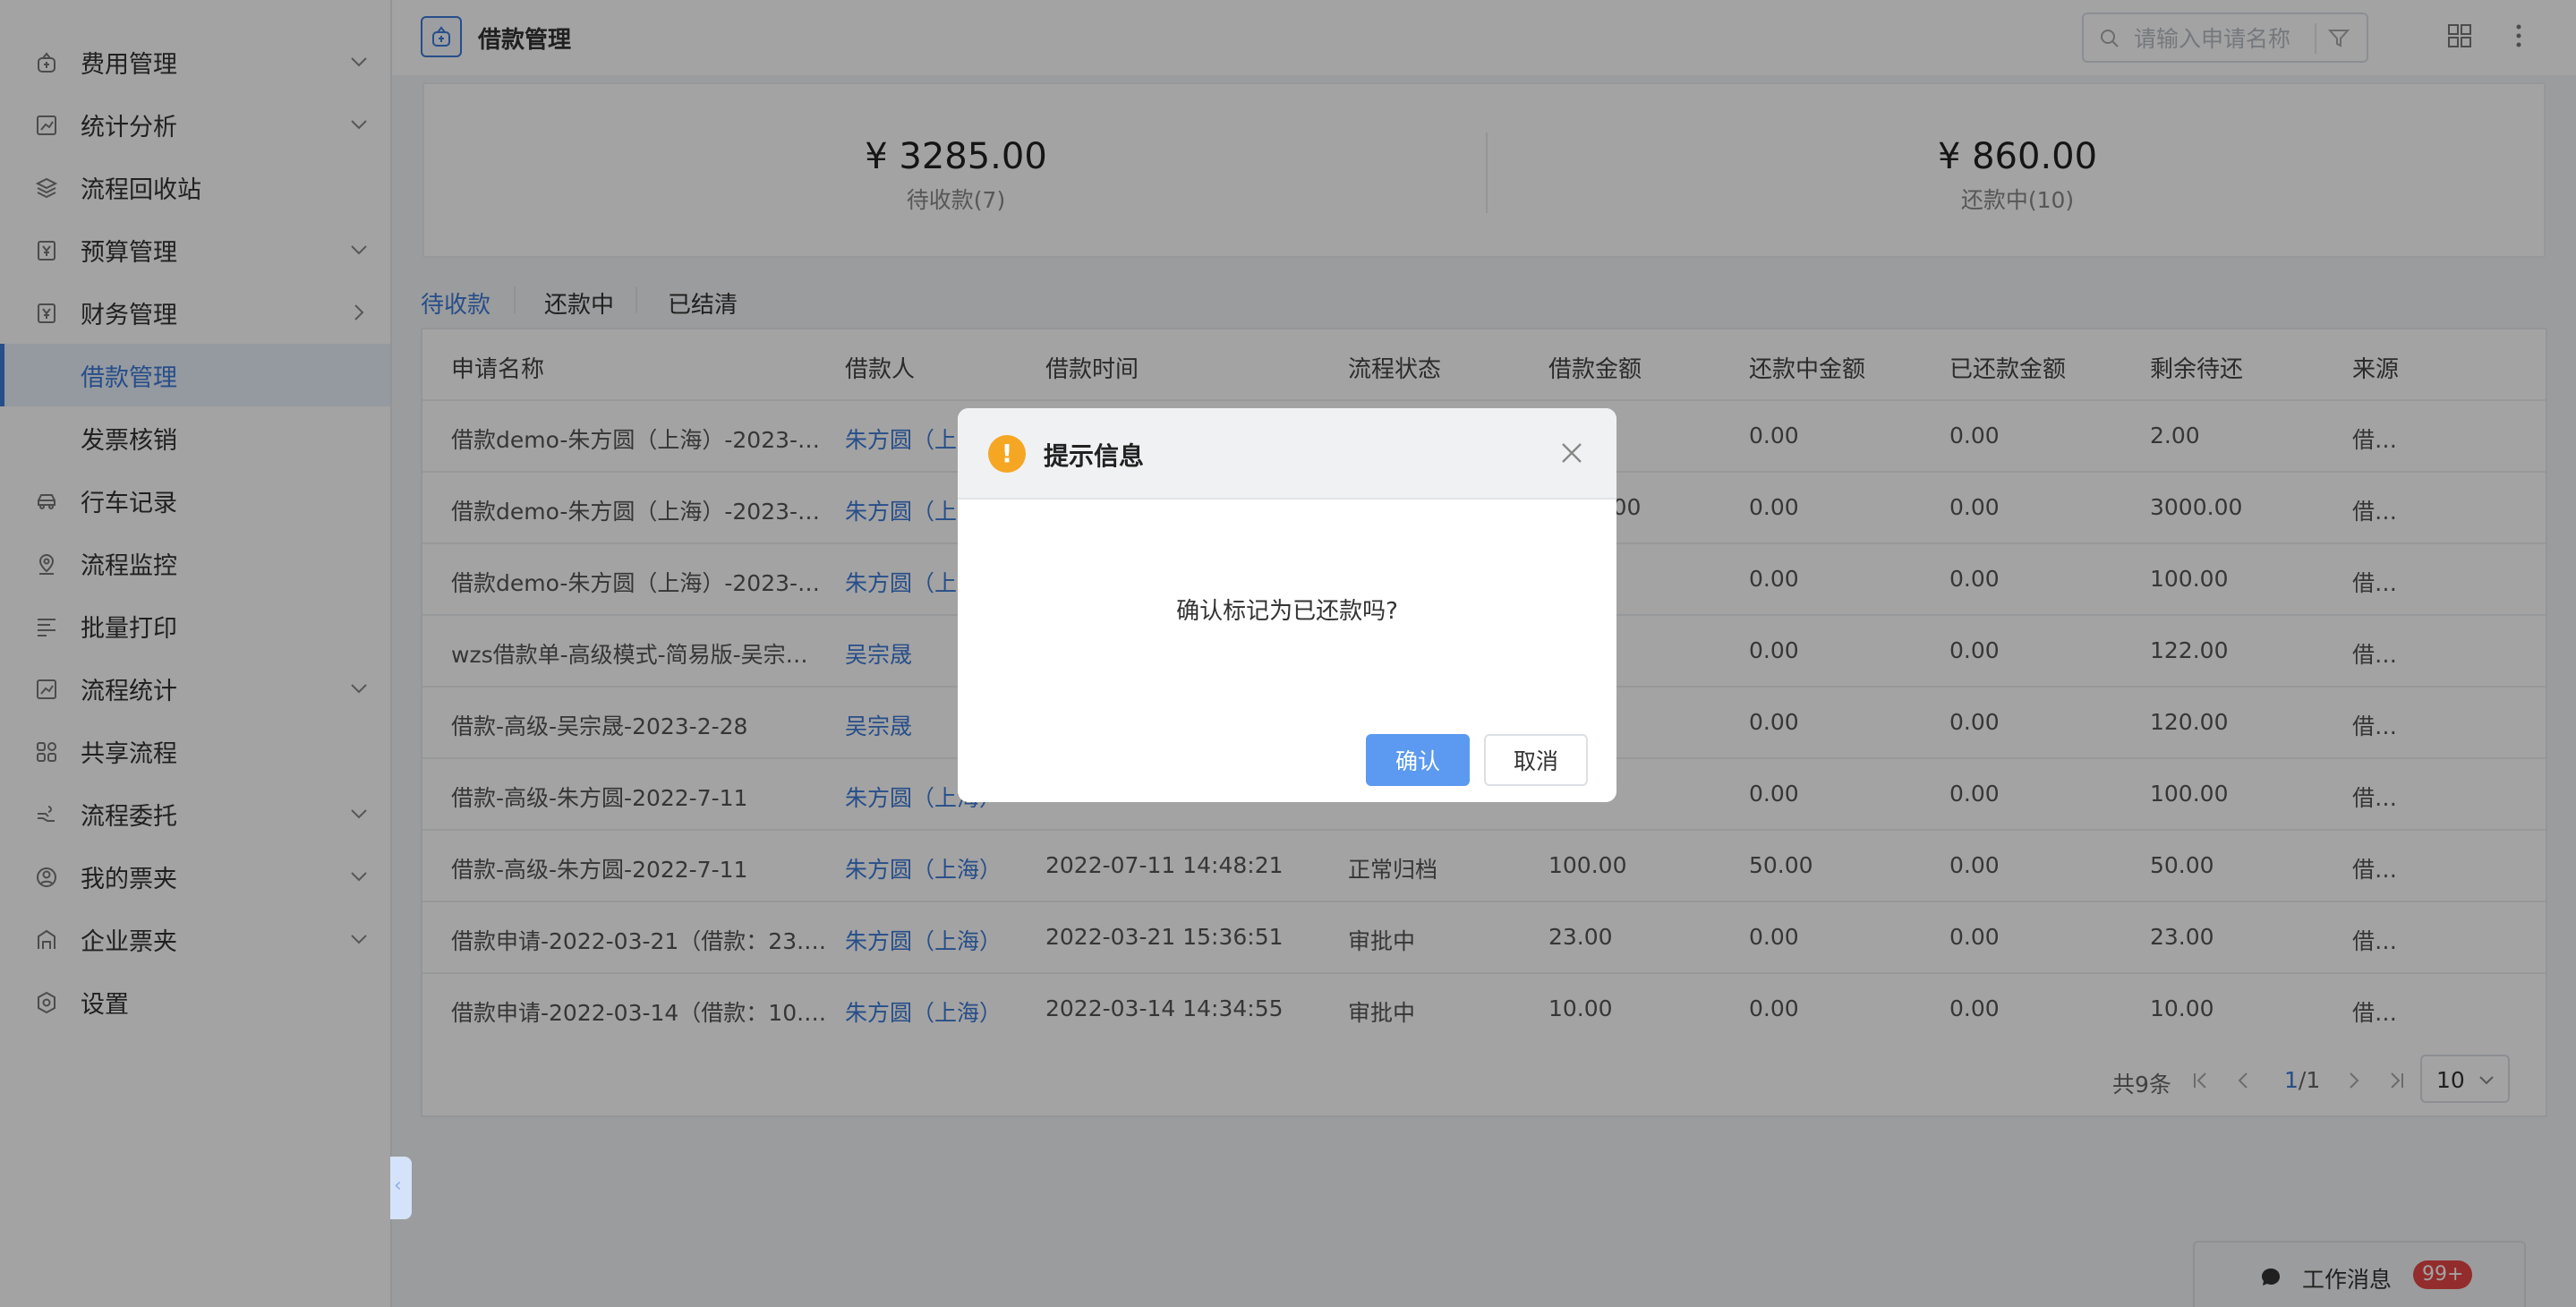 Image resolution: width=2576 pixels, height=1307 pixels. I want to click on dialog-header: ! 提示信息, so click(1287, 454).